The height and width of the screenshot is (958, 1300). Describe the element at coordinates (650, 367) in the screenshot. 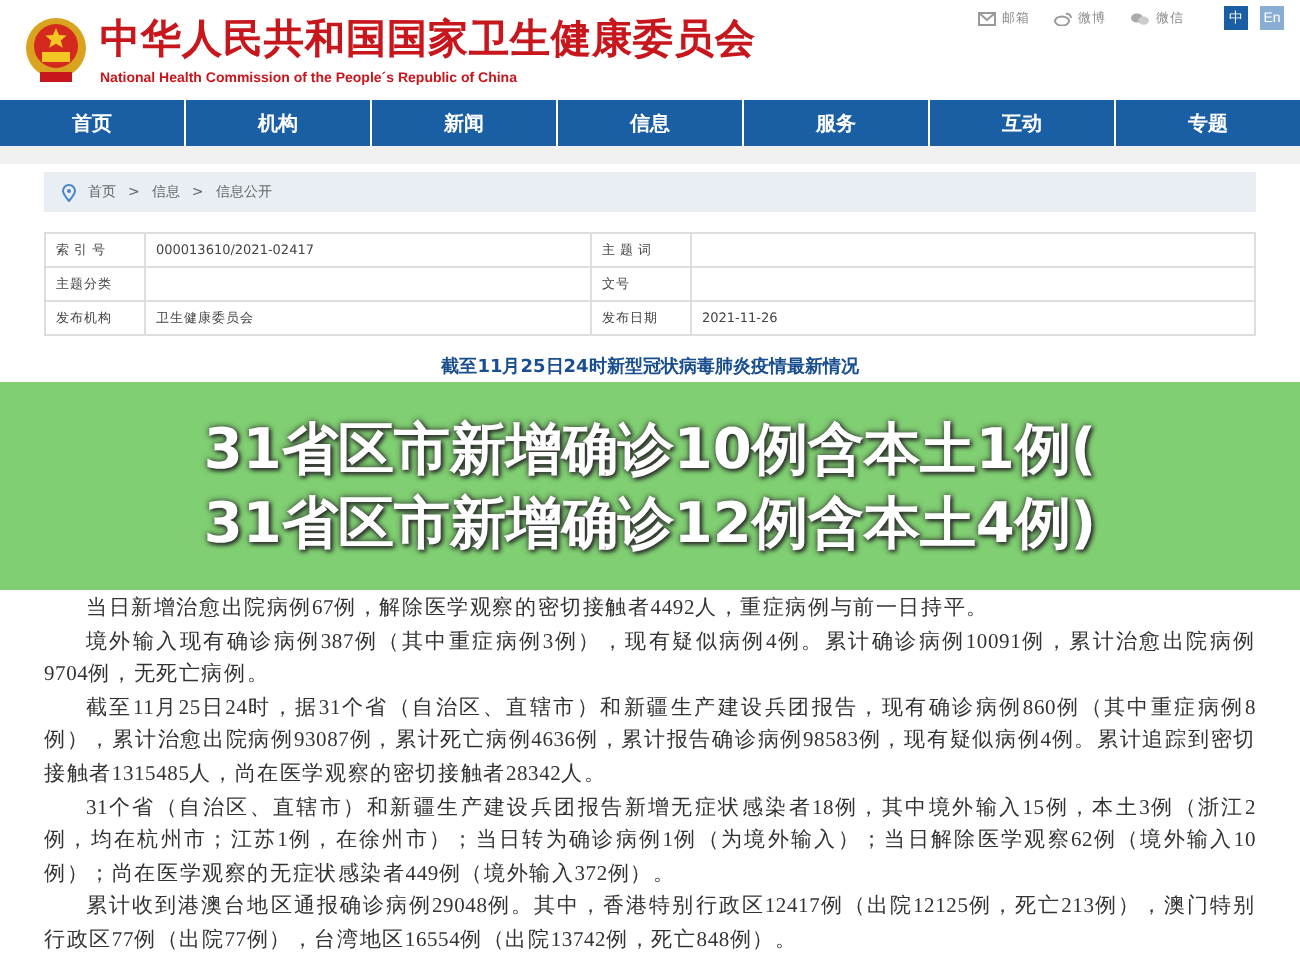

I see `article-title: 截至11月25日24时新型冠状病毒肺炎疫情最新情况` at that location.